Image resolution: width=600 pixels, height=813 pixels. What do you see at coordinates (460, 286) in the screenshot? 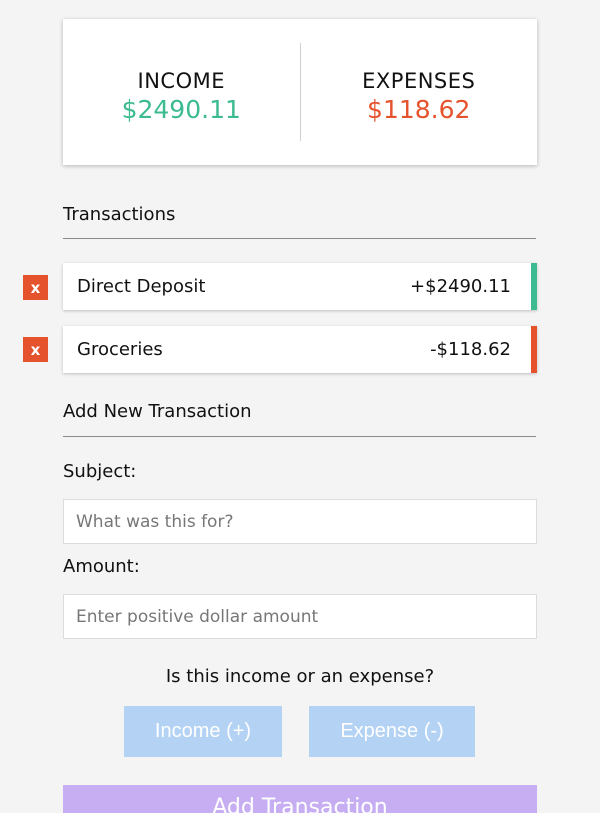
I see `transaction-amount: +$2490.11` at bounding box center [460, 286].